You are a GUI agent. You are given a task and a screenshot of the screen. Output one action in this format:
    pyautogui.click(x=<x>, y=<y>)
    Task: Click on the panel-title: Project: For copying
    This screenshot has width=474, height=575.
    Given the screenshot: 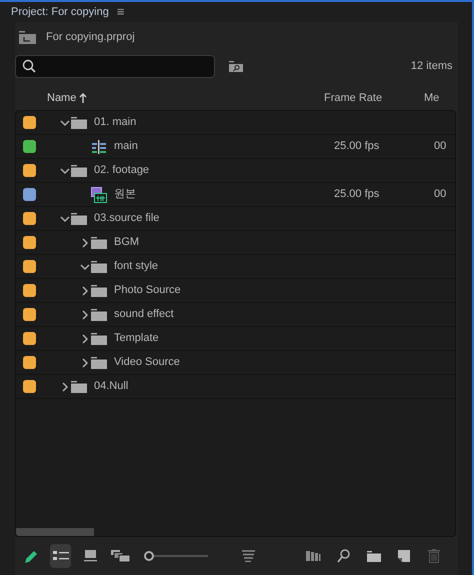 What is the action you would take?
    pyautogui.click(x=60, y=12)
    